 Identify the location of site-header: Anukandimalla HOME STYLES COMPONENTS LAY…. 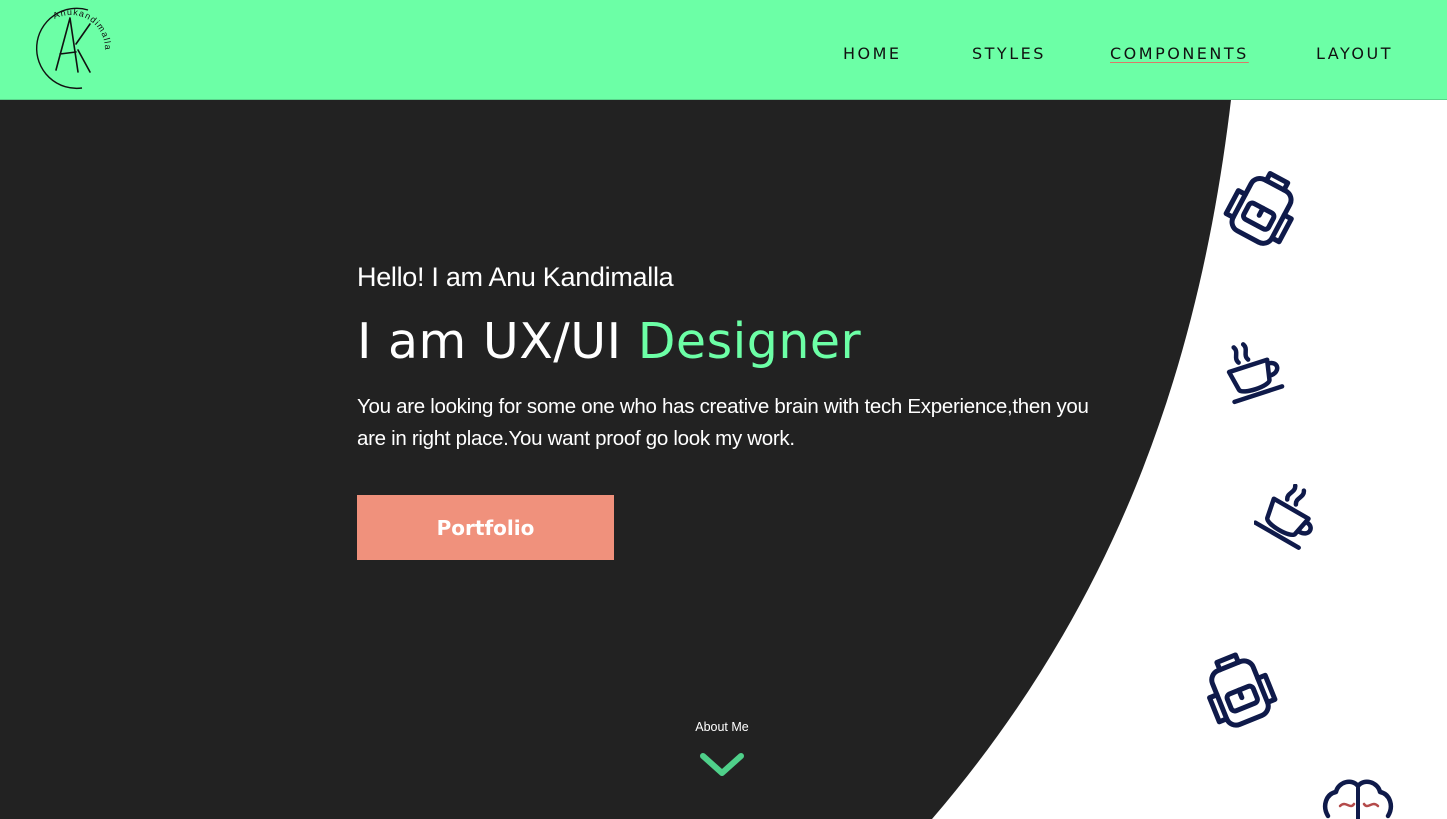
(723, 50).